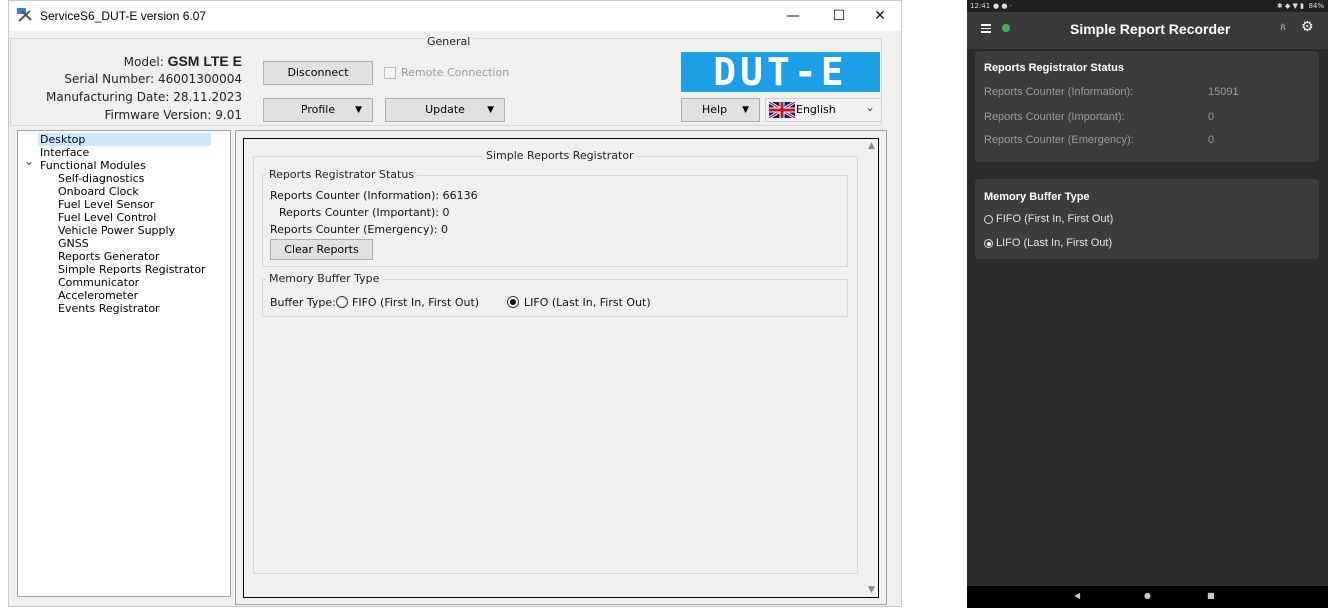 This screenshot has width=1333, height=608. Describe the element at coordinates (871, 368) in the screenshot. I see `content-scrollbar: ▲ ▼` at that location.